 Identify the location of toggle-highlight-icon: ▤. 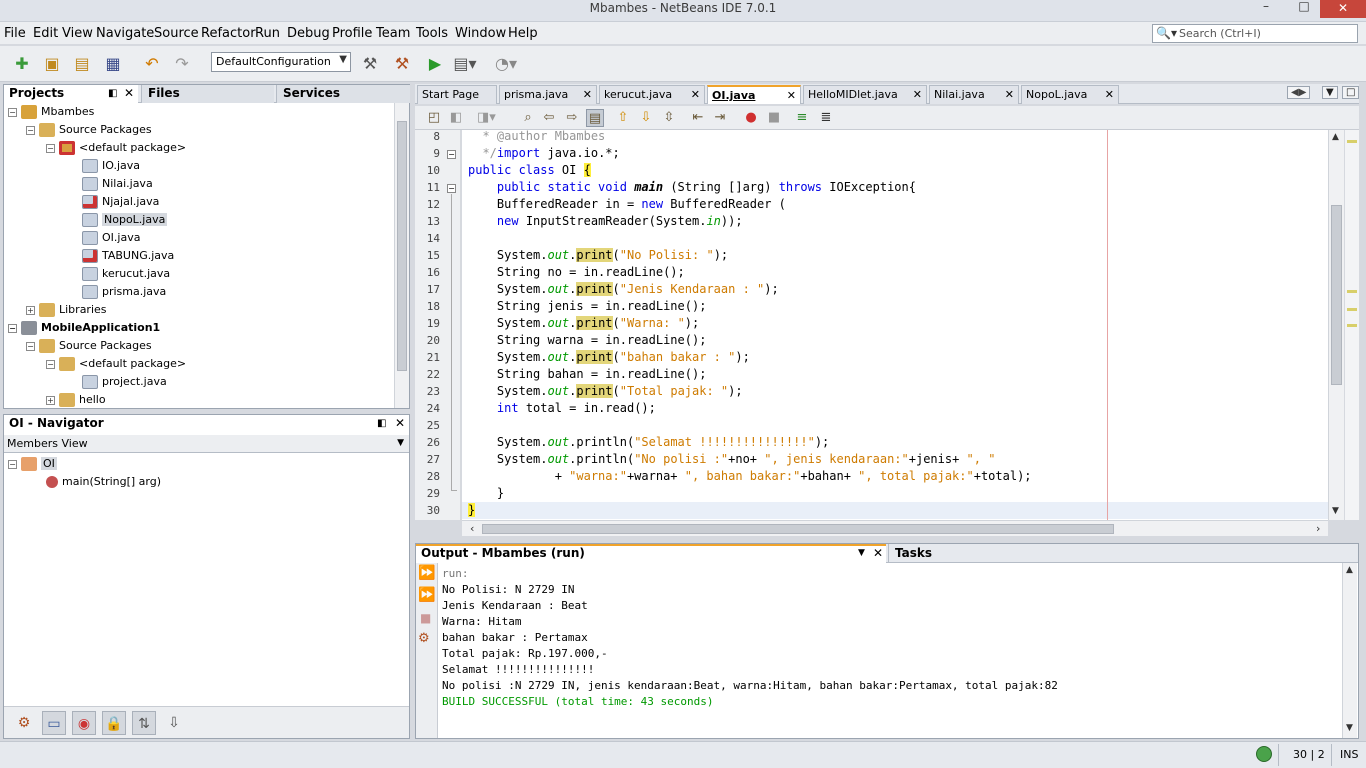
(595, 118).